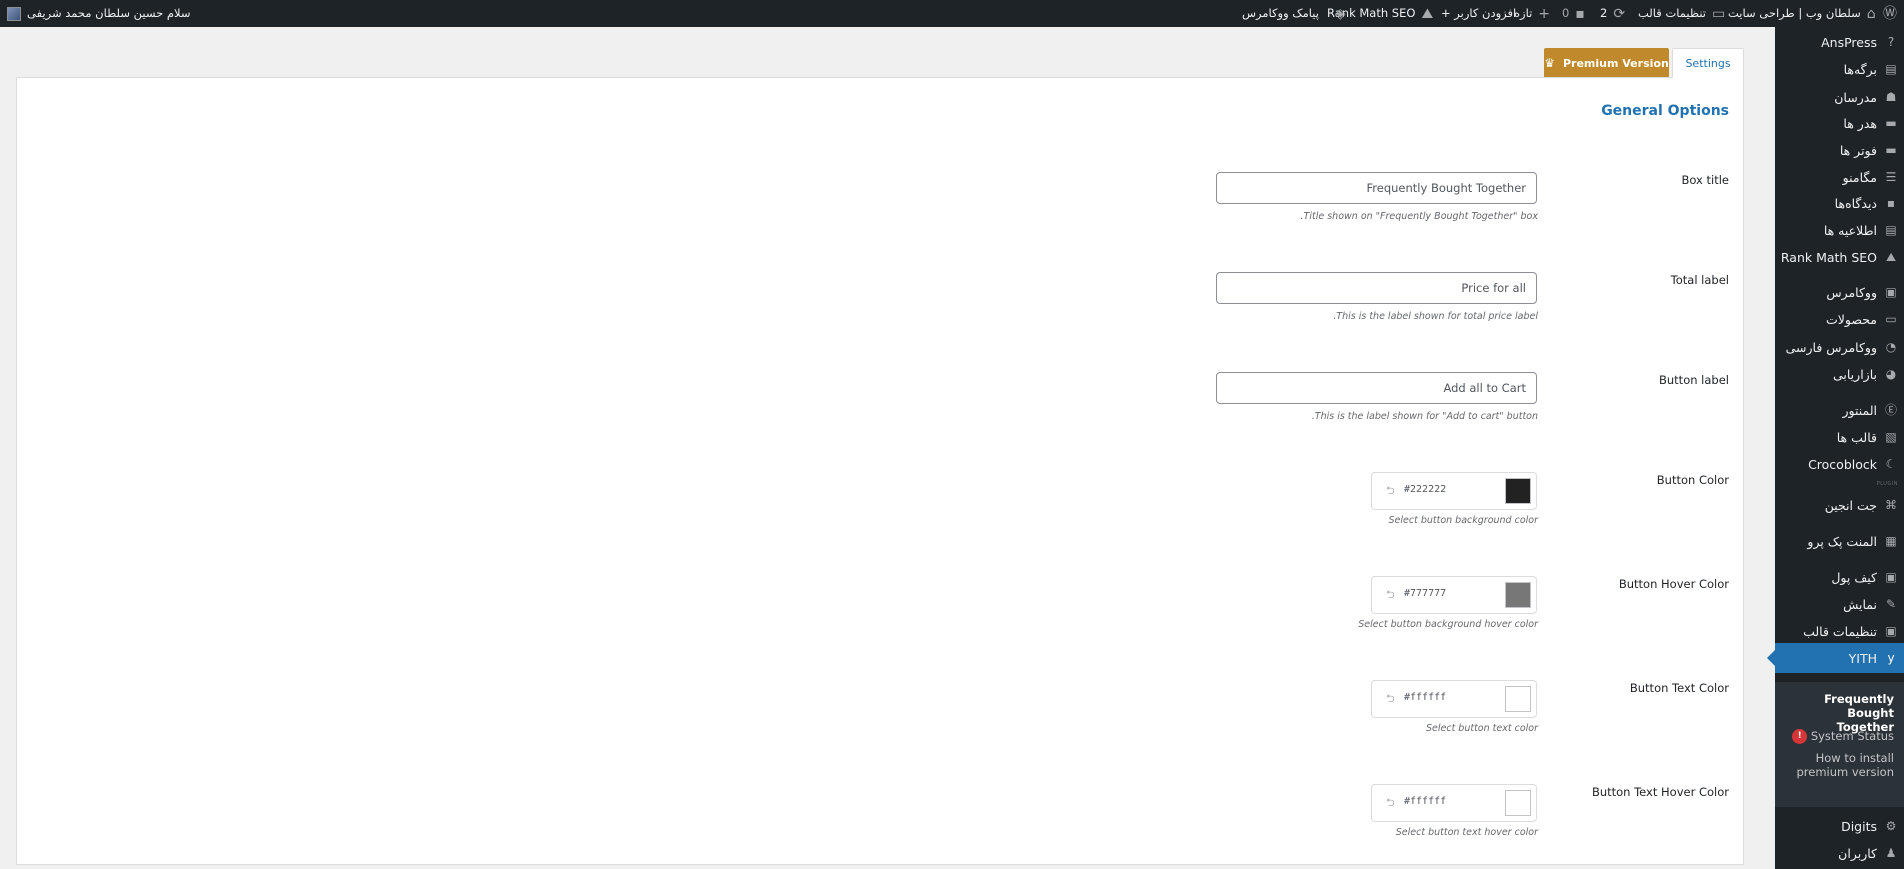 This screenshot has height=869, width=1904. I want to click on sidebar-item-templates: ▧ قالب ها, so click(1839, 437).